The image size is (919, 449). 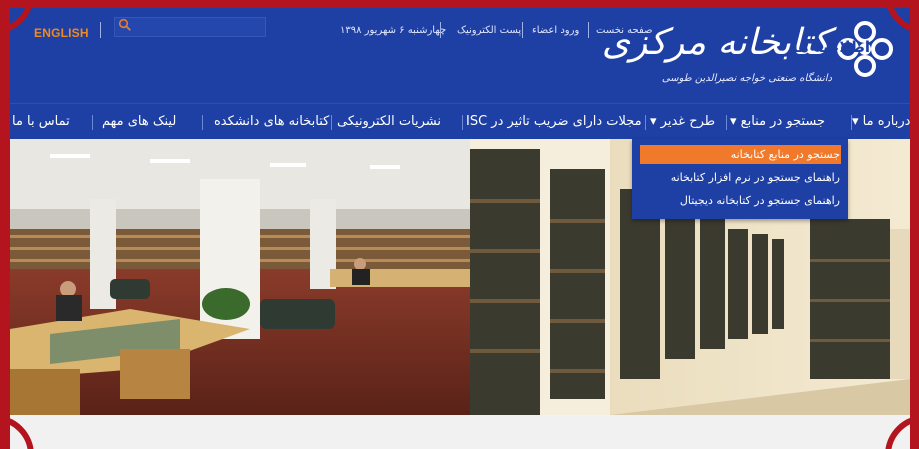 What do you see at coordinates (777, 121) in the screenshot?
I see `nav-item-search-resources: جستجو در منابع ▾` at bounding box center [777, 121].